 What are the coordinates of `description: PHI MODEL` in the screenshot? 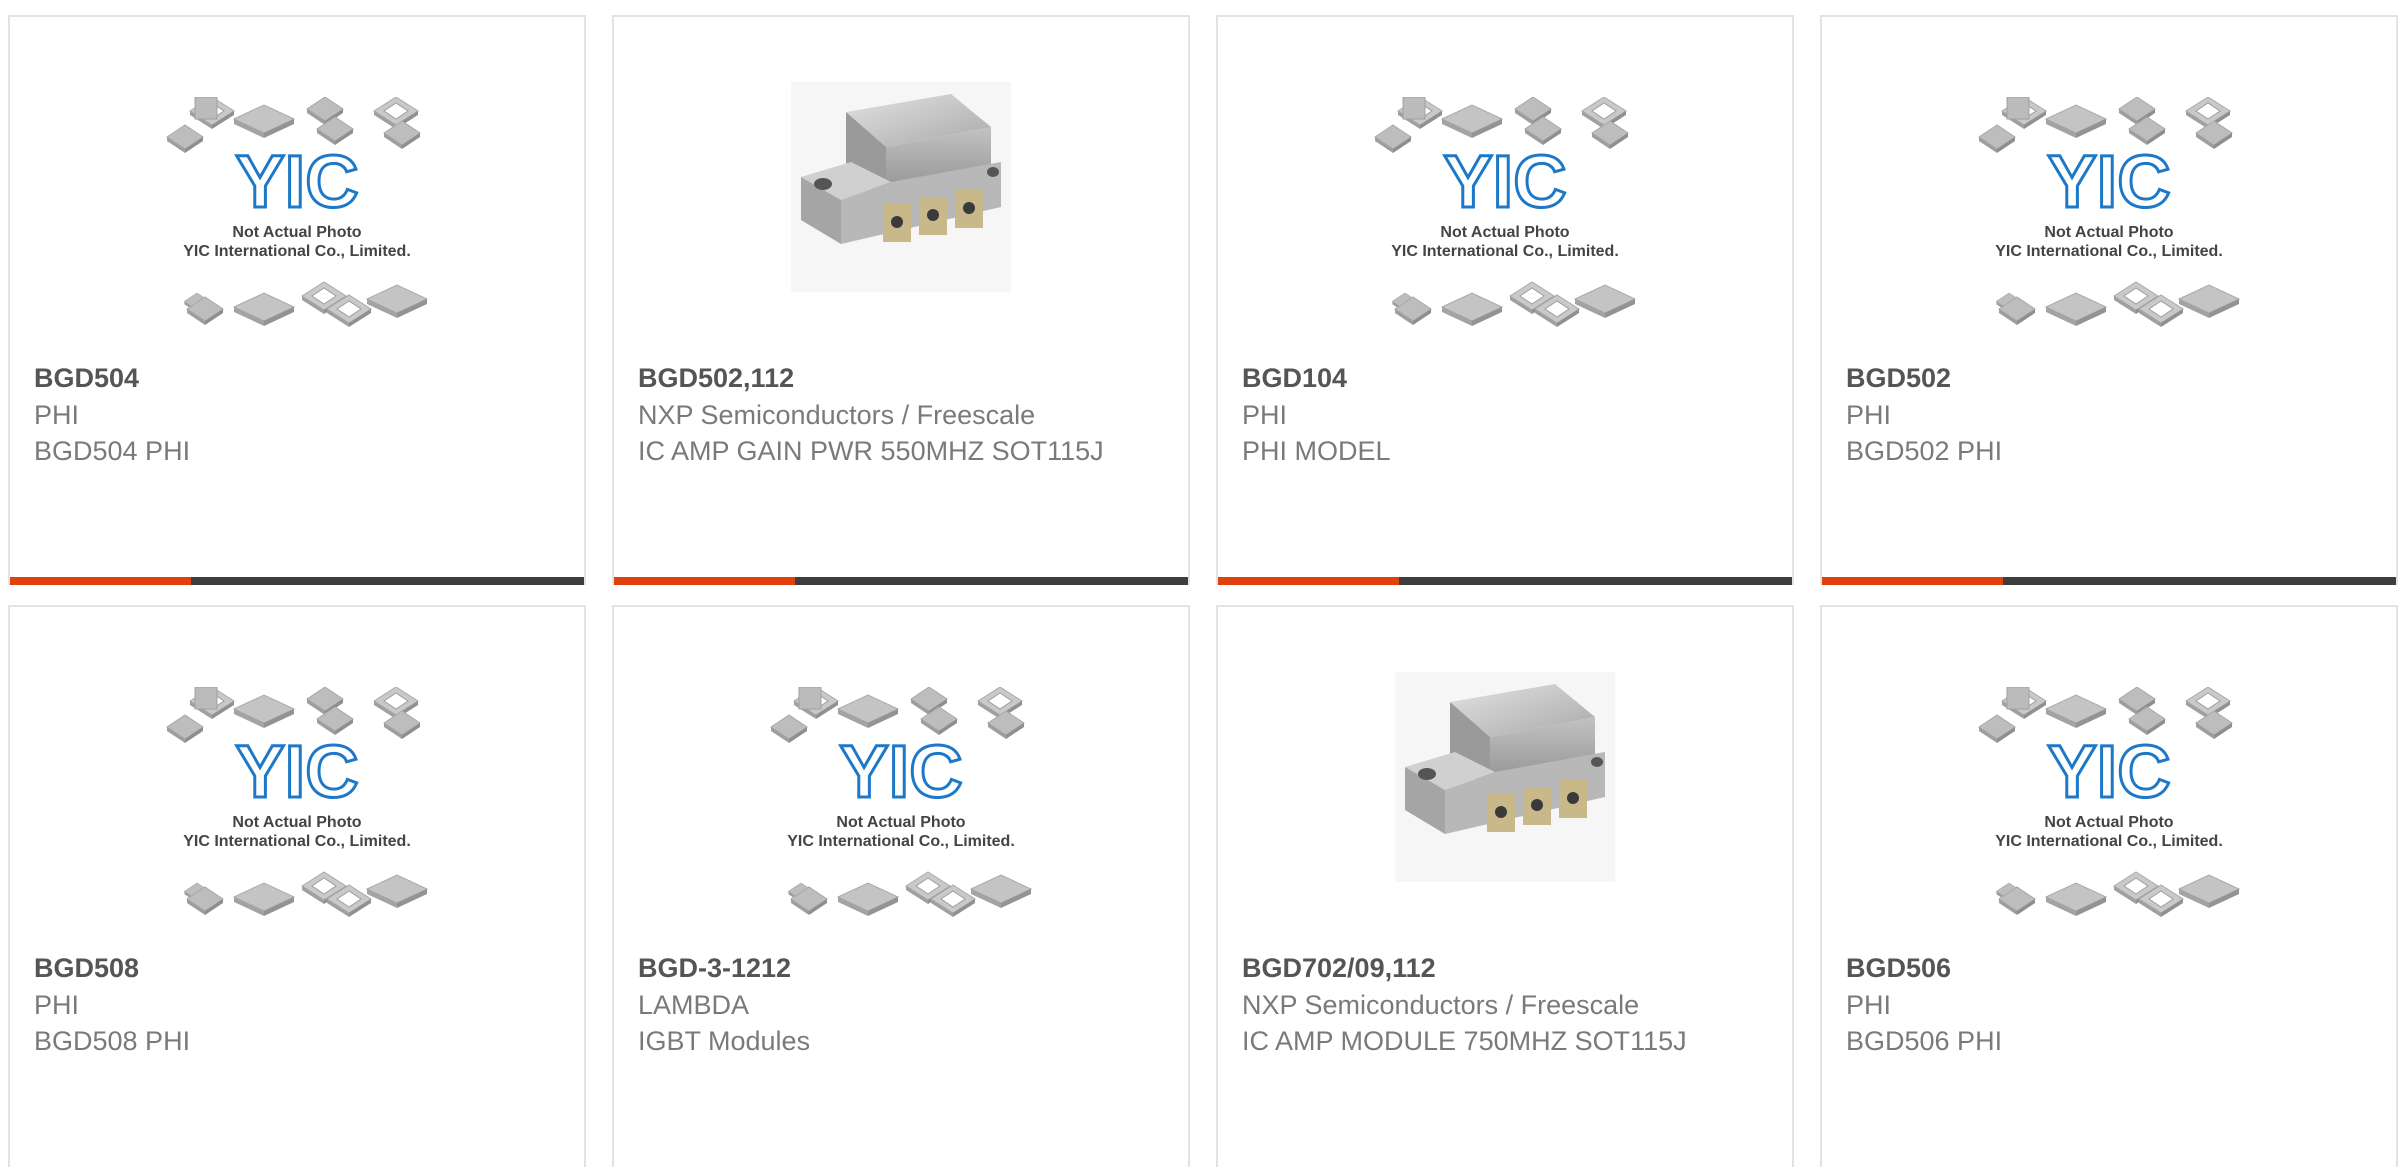 It's located at (1316, 451).